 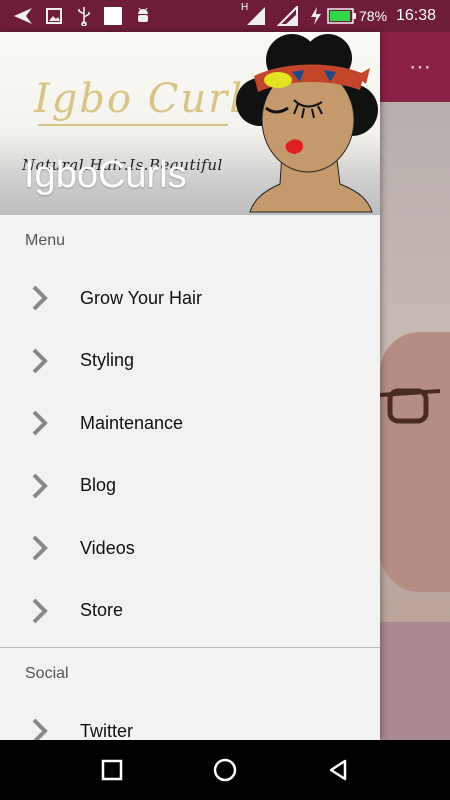 I want to click on menu-item-videos: Videos, so click(x=190, y=548).